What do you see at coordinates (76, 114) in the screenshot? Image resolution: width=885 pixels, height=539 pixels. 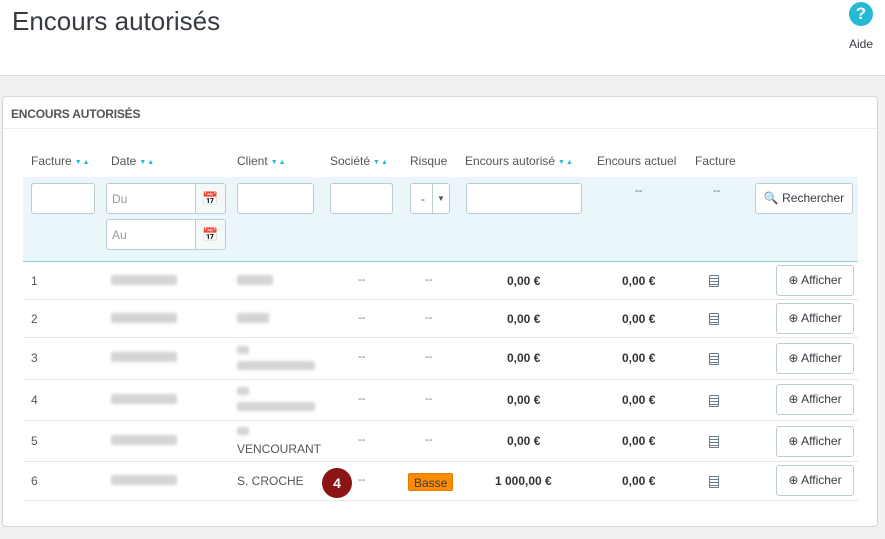 I see `panel-heading: ENCOURS AUTORISÉS` at bounding box center [76, 114].